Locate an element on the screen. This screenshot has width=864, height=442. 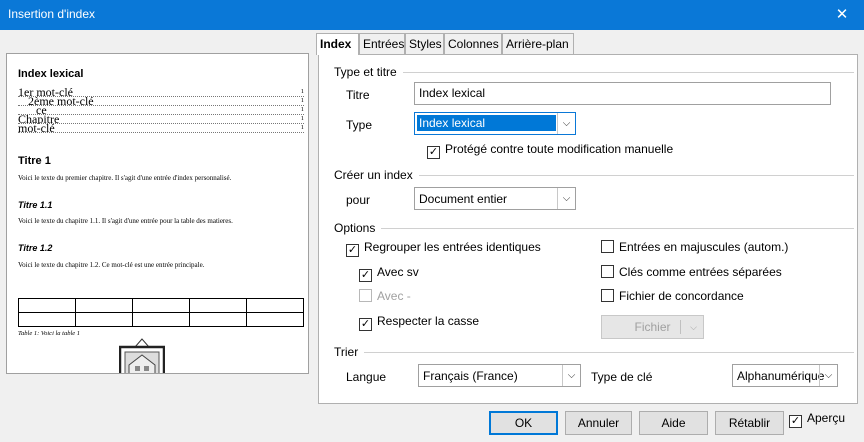
file-button-label: Fichier is located at coordinates (652, 327).